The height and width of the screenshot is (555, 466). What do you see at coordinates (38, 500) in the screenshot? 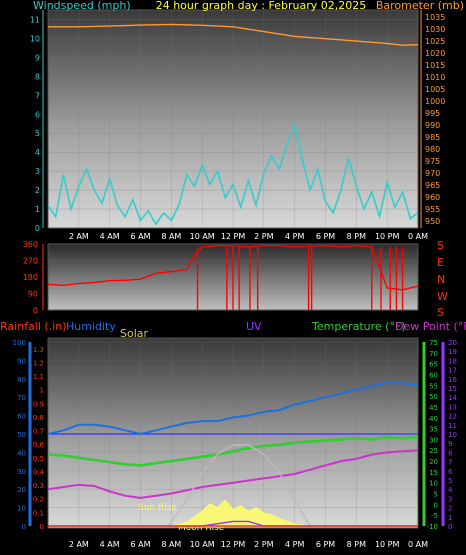
I see `rain-tick-label: 0.2` at bounding box center [38, 500].